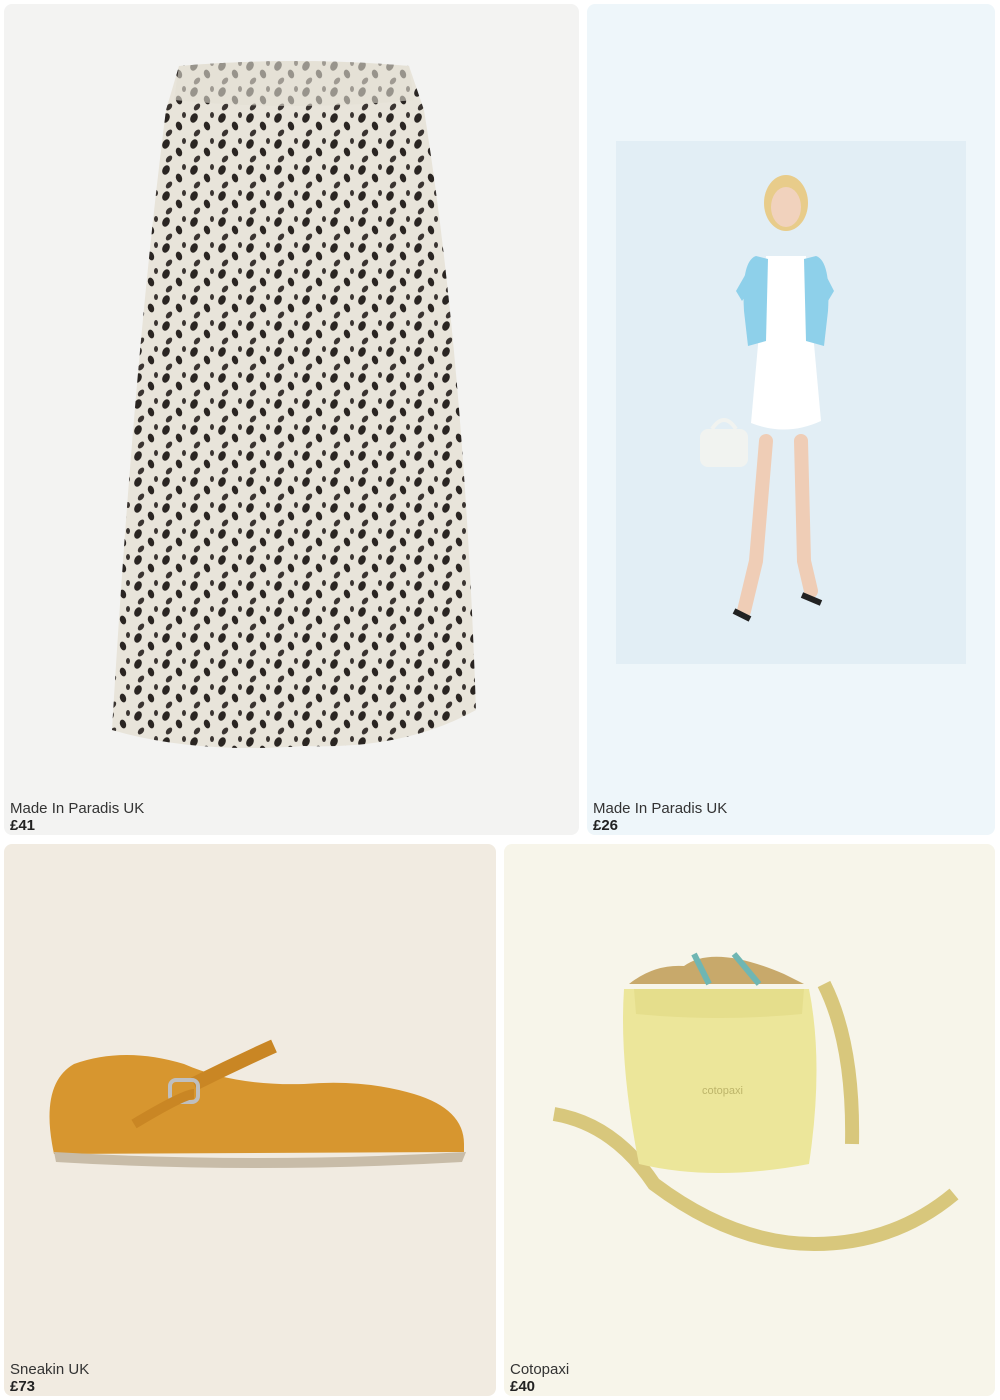 This screenshot has width=1000, height=1400. Describe the element at coordinates (523, 1386) in the screenshot. I see `product-price: £40` at that location.